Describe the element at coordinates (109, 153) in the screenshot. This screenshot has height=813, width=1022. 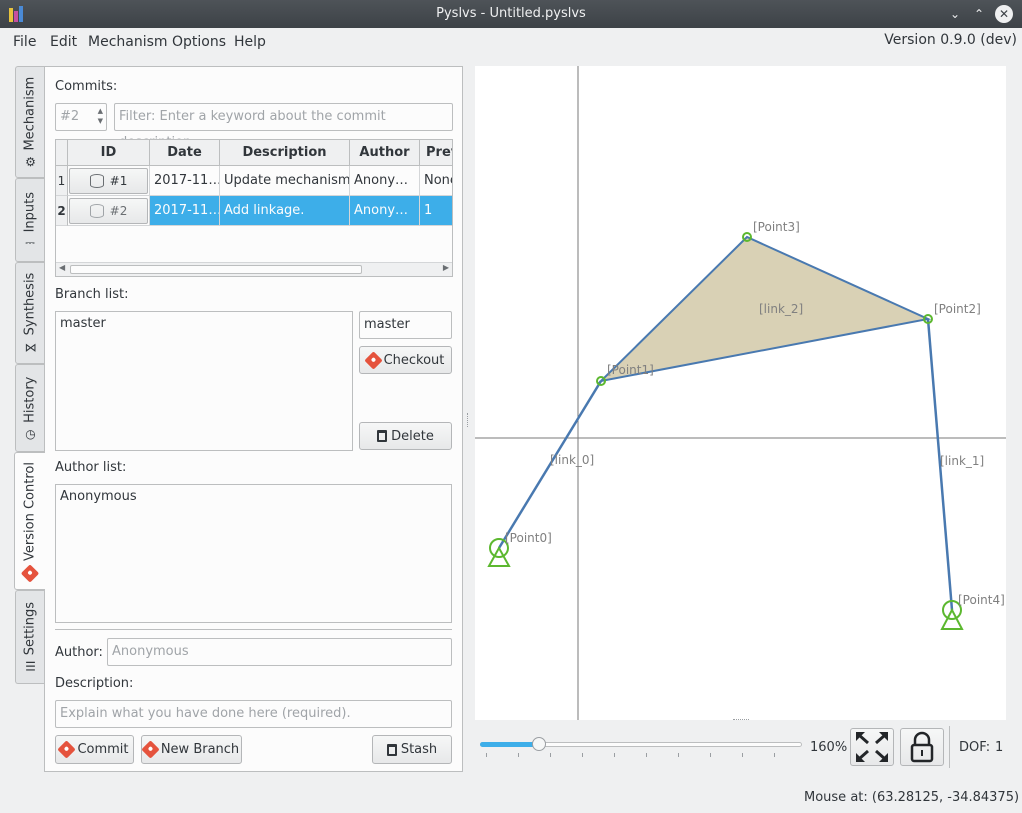
I see `column-header-id: ID` at that location.